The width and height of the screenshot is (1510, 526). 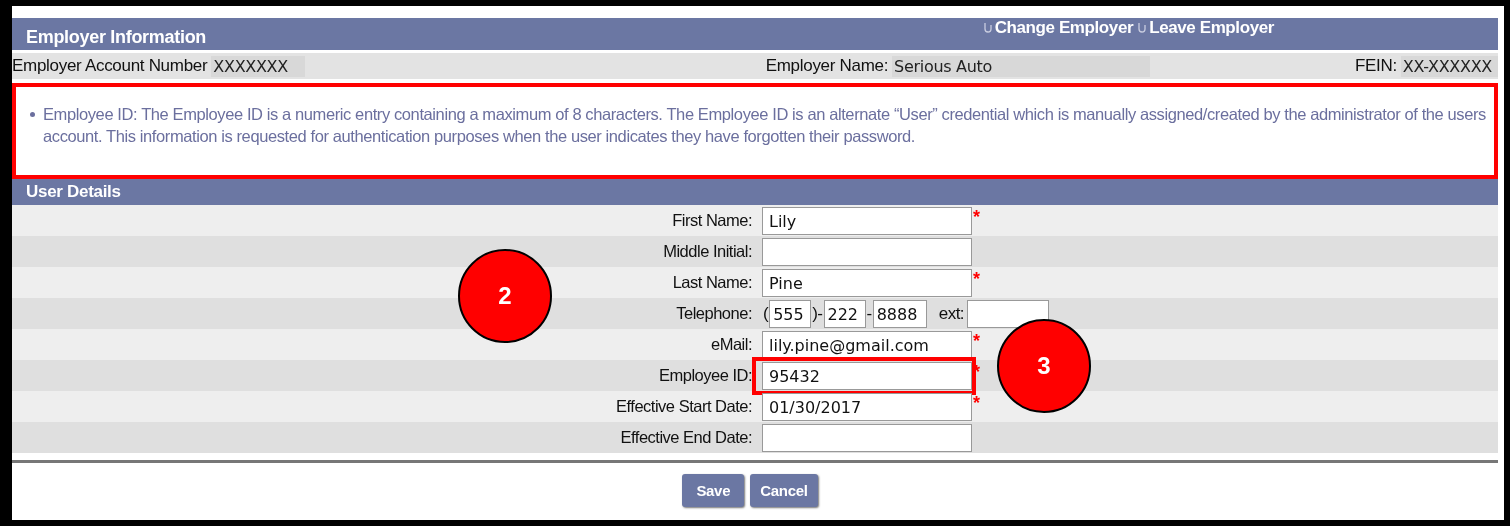 I want to click on field-label: Employee ID:, so click(x=705, y=375).